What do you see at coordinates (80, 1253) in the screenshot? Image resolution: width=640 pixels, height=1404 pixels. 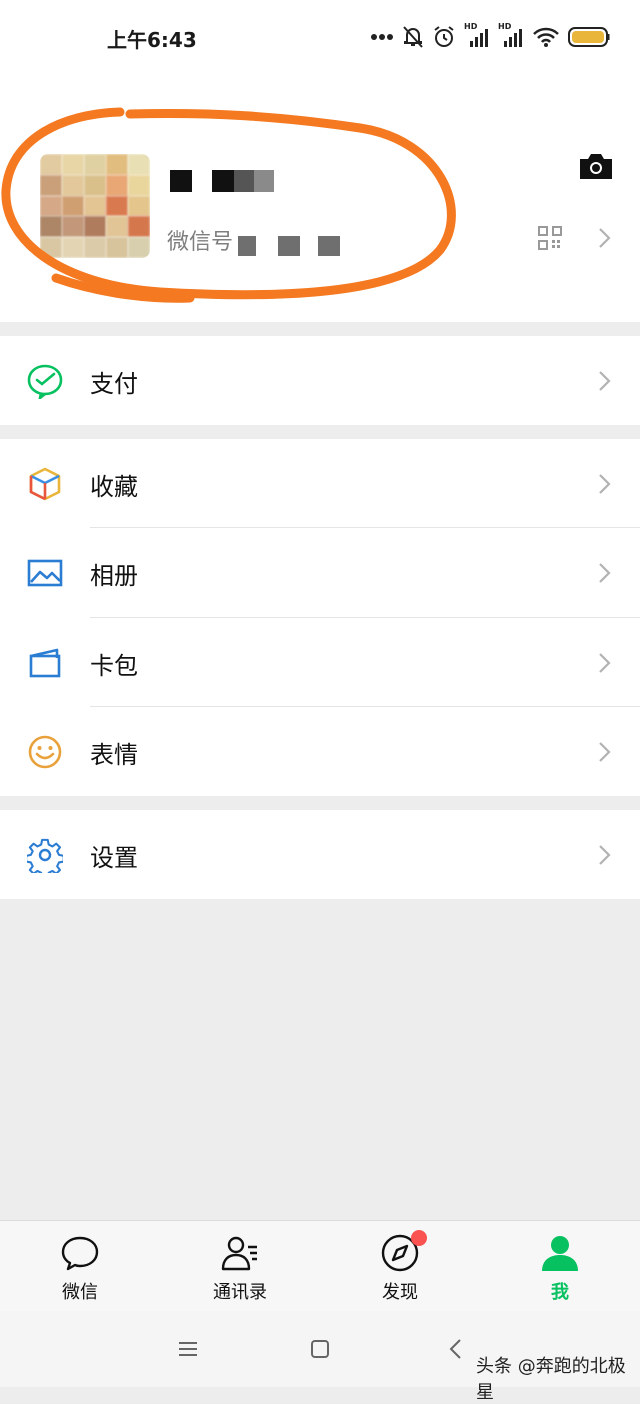 I see `chat-icon` at bounding box center [80, 1253].